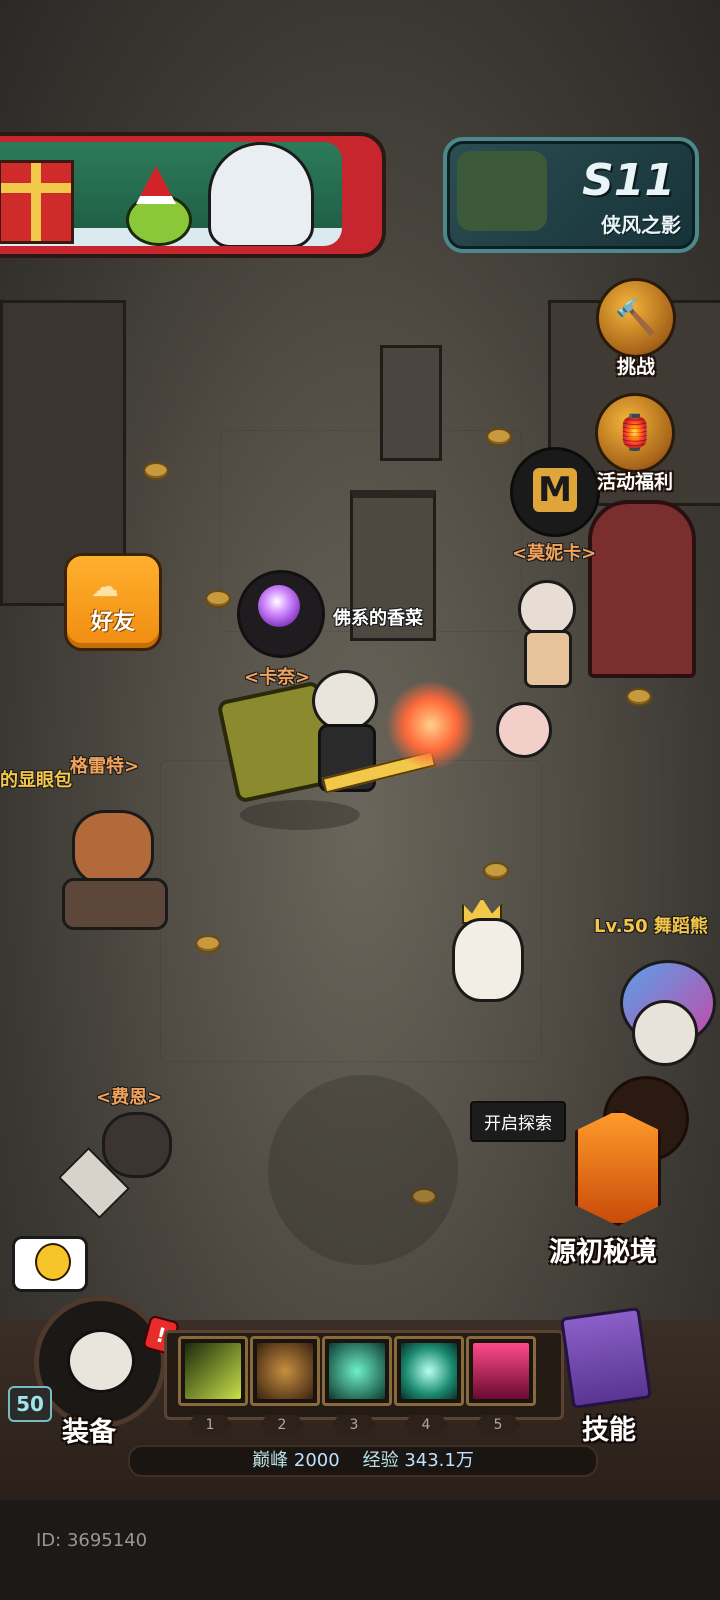 Image resolution: width=720 pixels, height=1600 pixels. I want to click on season-badge: S11 侠风之影, so click(571, 195).